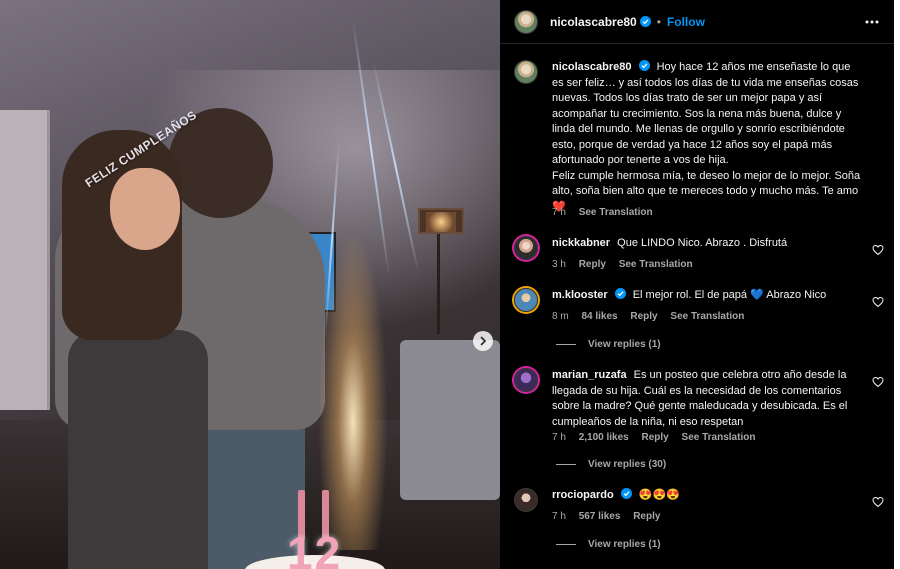 The image size is (900, 569). Describe the element at coordinates (757, 295) in the screenshot. I see `blue-heart-emoji: 💙` at that location.